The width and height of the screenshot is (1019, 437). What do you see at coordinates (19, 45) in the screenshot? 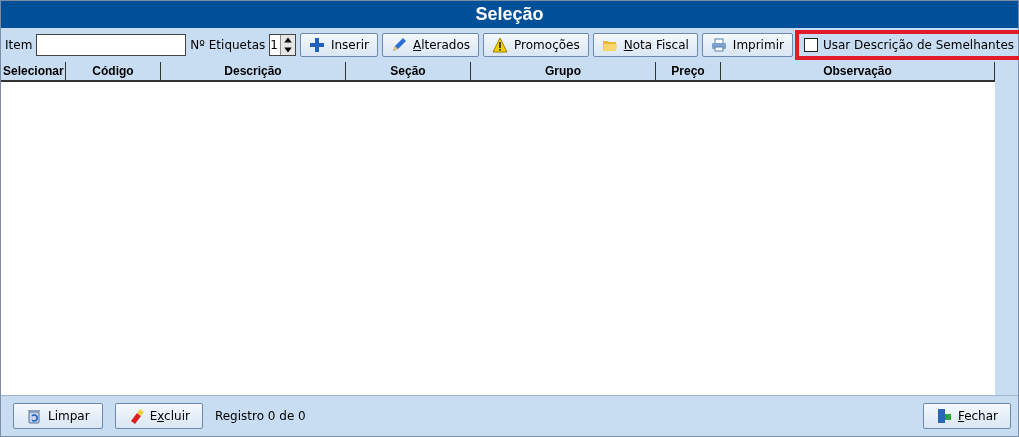
I see `item-label: Item` at bounding box center [19, 45].